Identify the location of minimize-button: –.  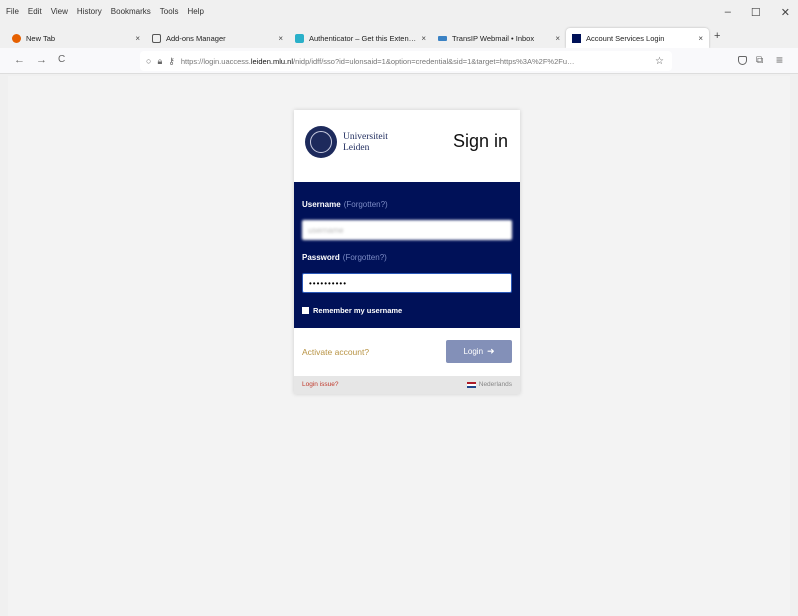
(728, 12).